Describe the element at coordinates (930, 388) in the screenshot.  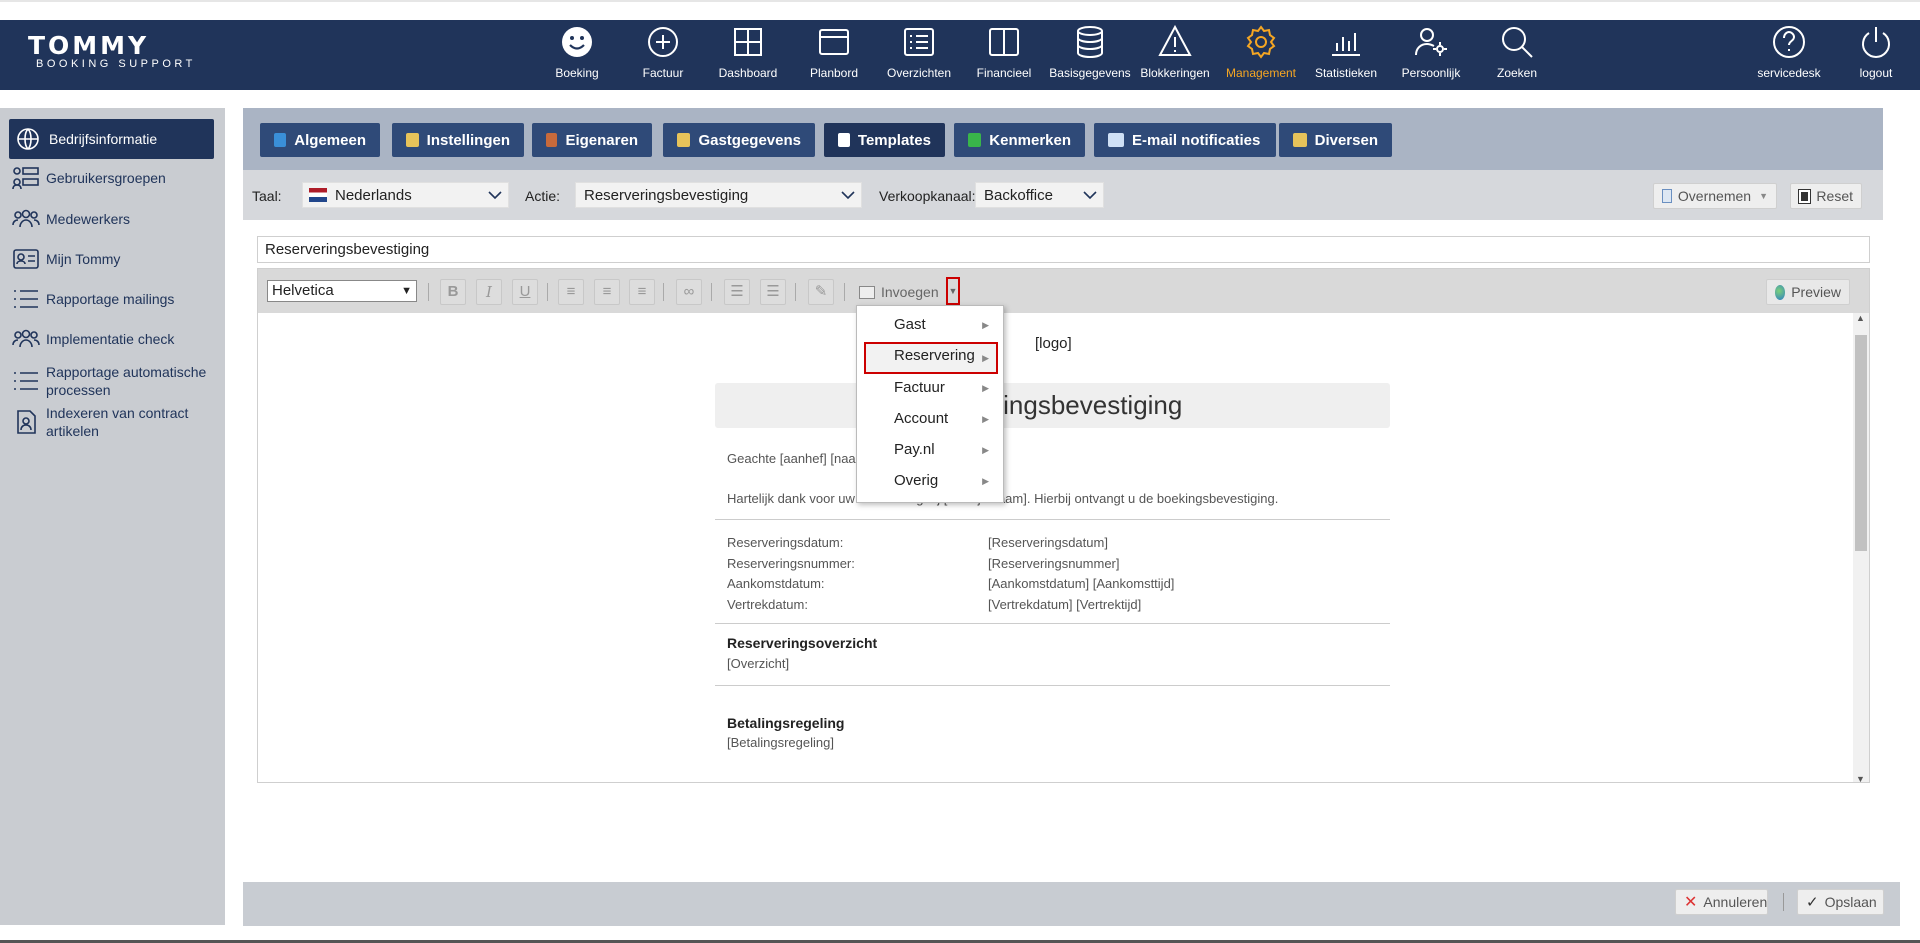
I see `menu-item-factuur: Factuur ▶` at that location.